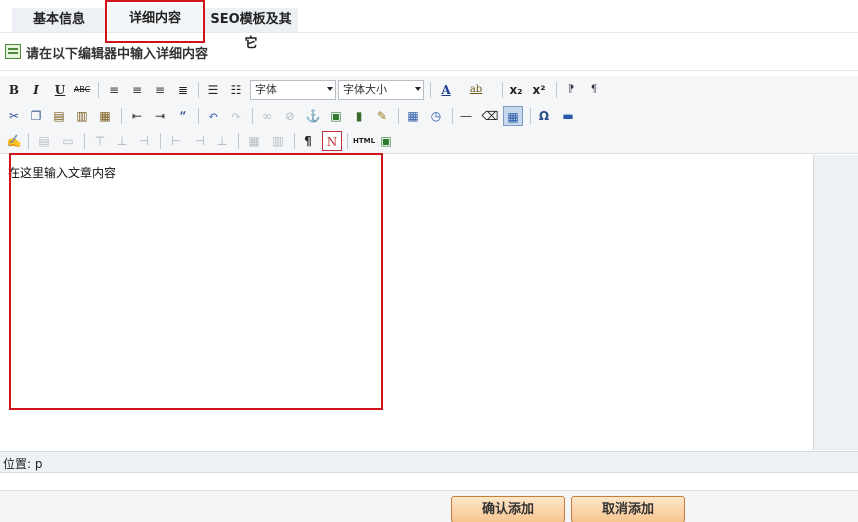 Image resolution: width=858 pixels, height=522 pixels. What do you see at coordinates (155, 19) in the screenshot?
I see `tab-detail-content: 详细内容` at bounding box center [155, 19].